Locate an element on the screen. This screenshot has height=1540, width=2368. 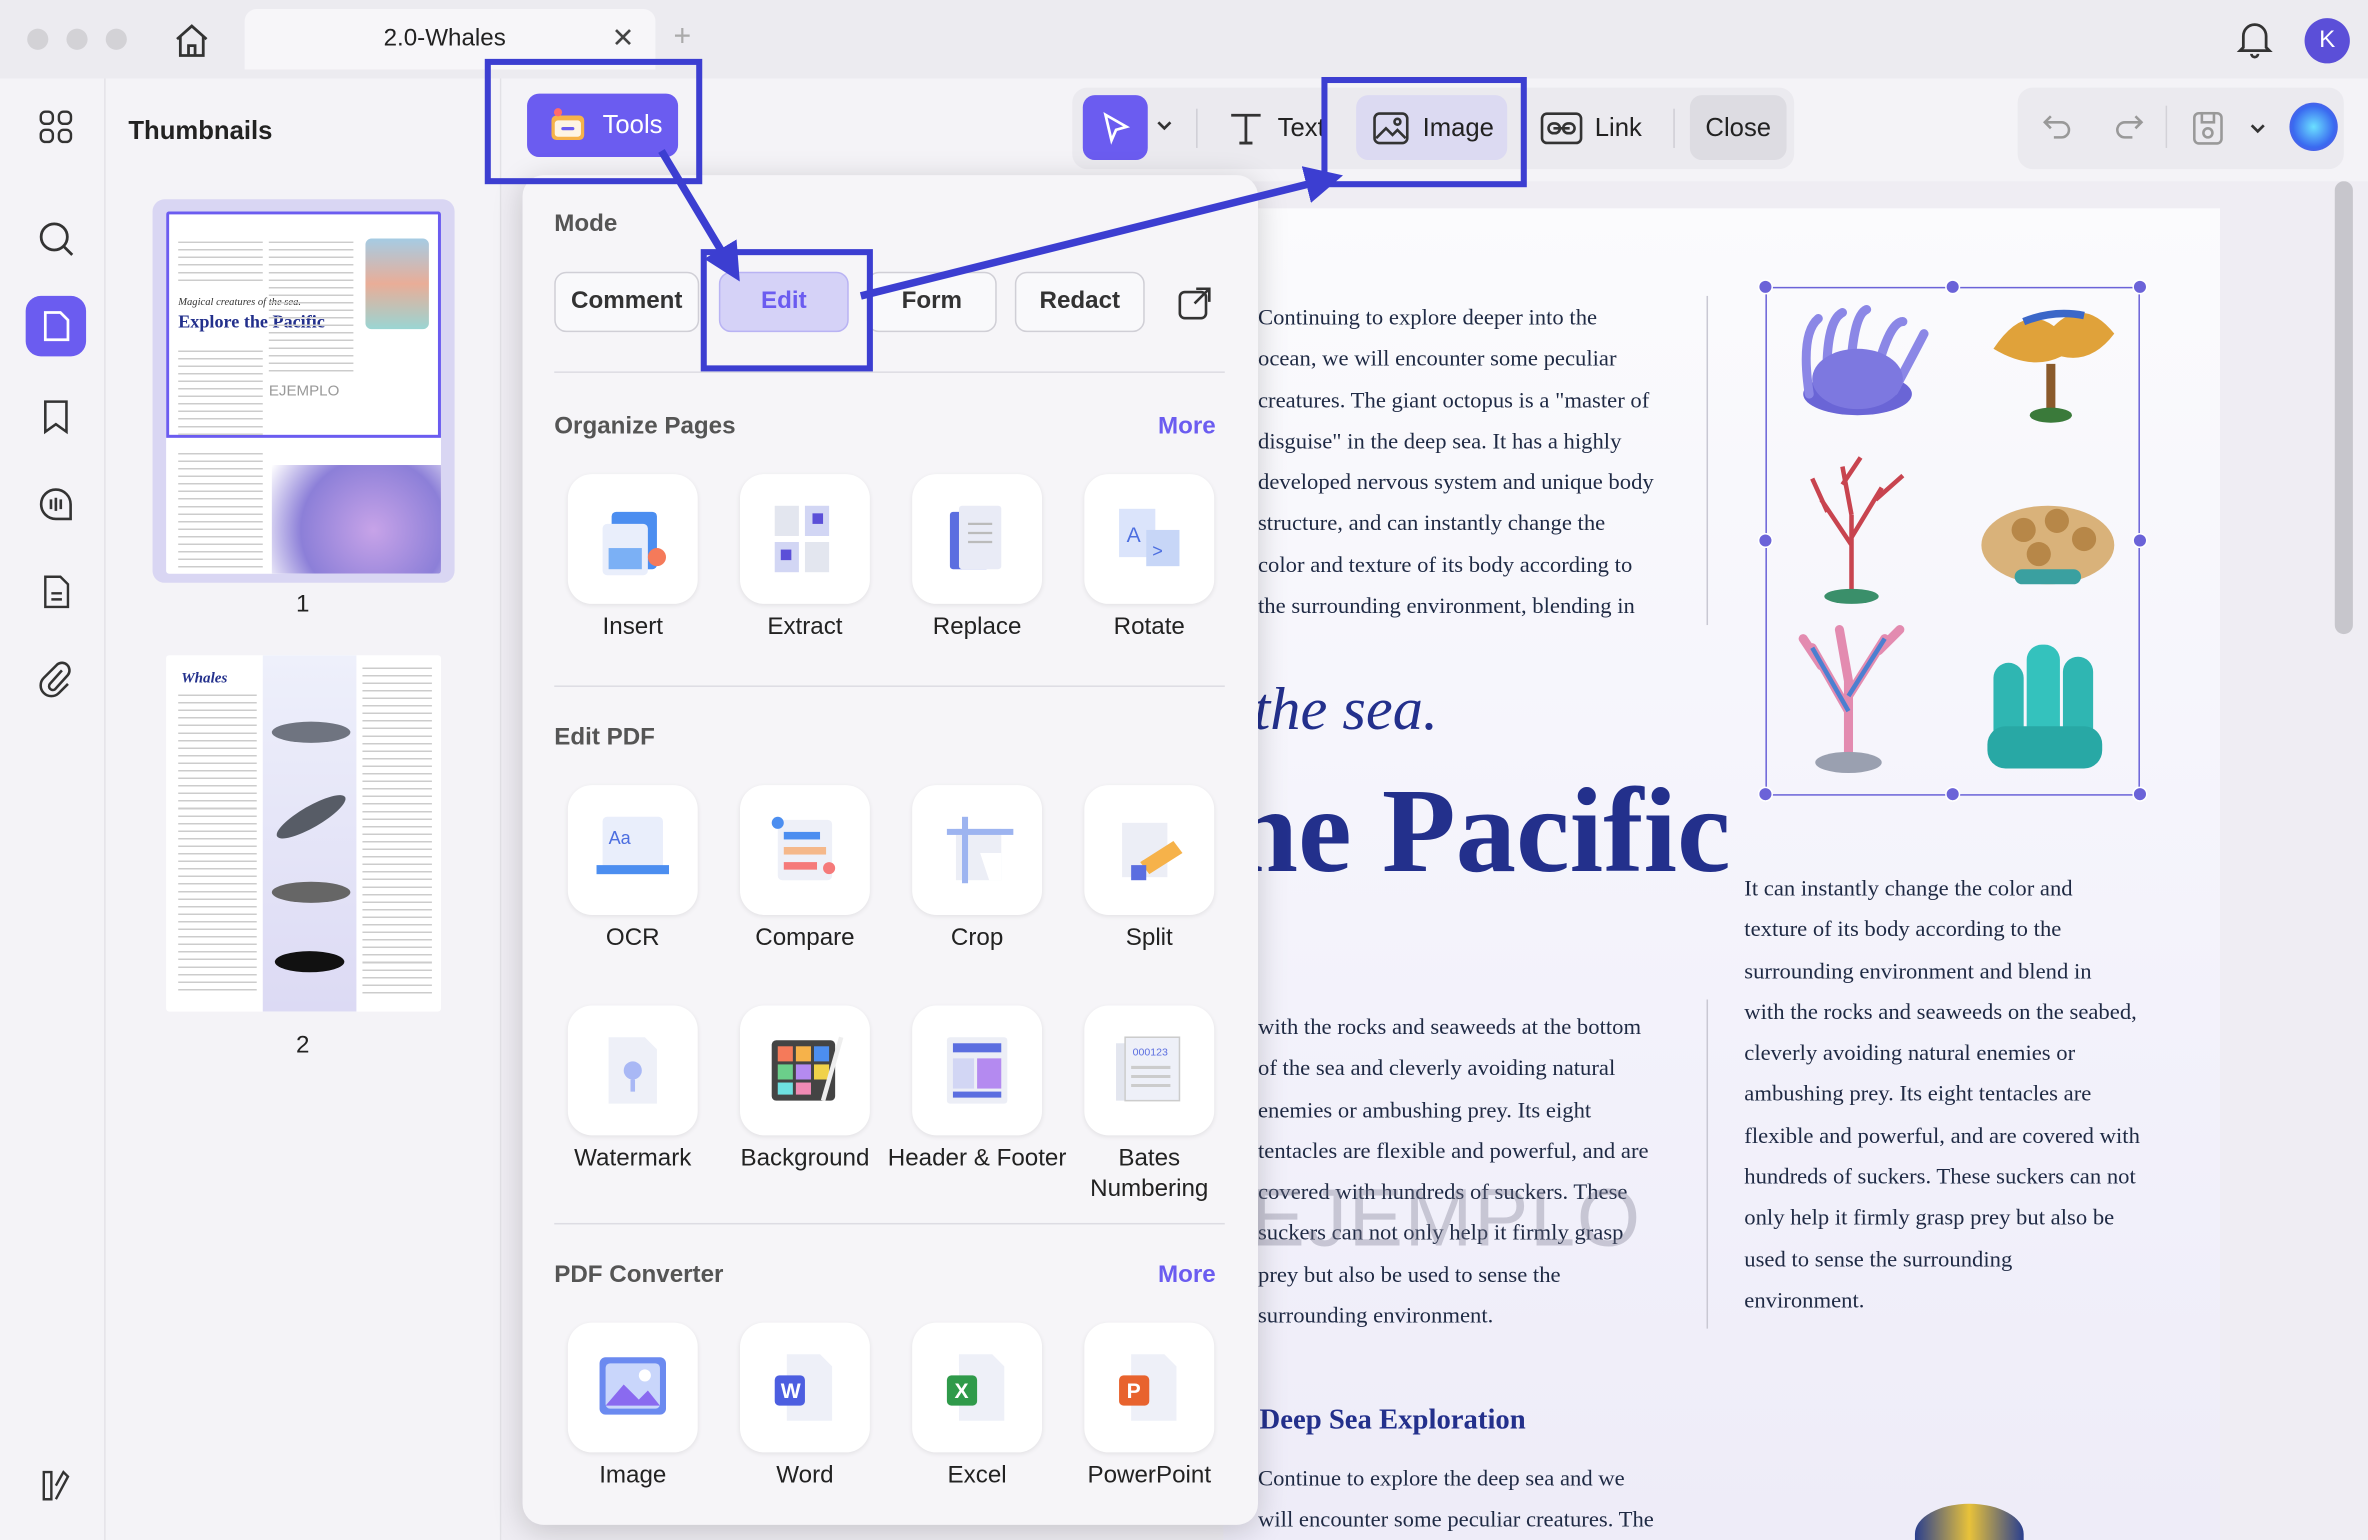
svg-text: A is located at coordinates (1134, 535).